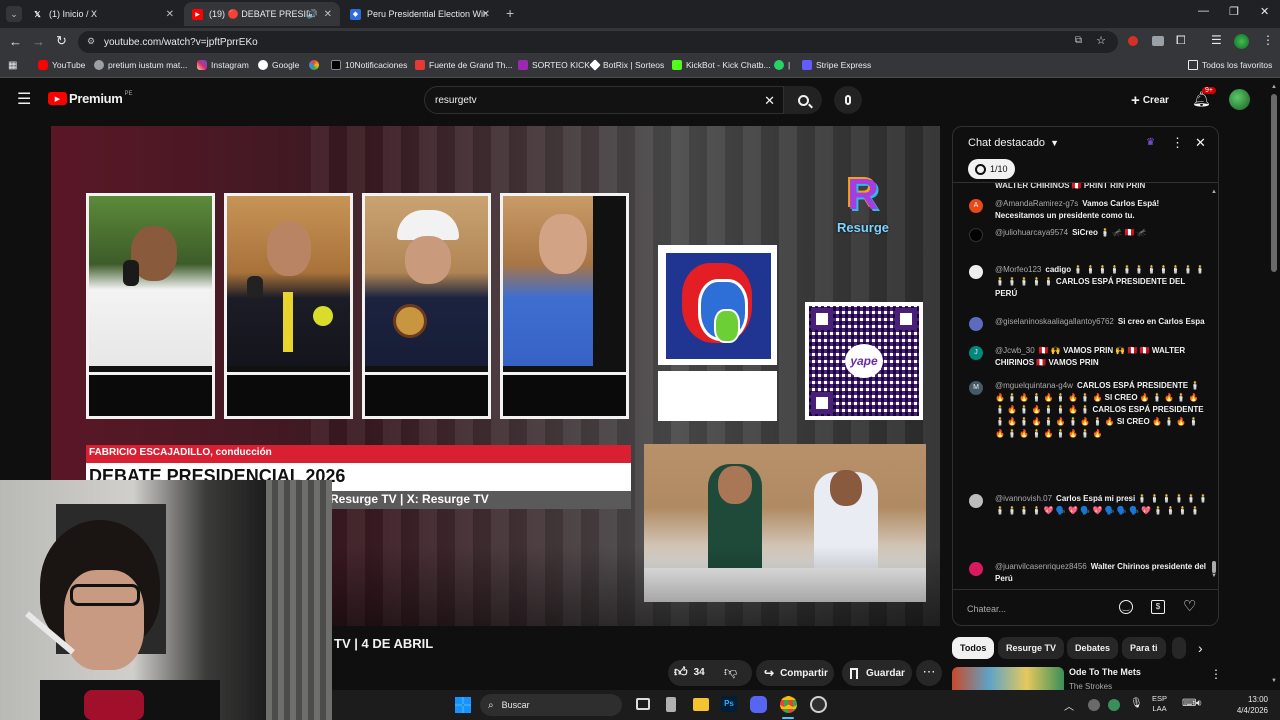 This screenshot has width=1280, height=720. I want to click on chrome-icon, so click(788, 704).